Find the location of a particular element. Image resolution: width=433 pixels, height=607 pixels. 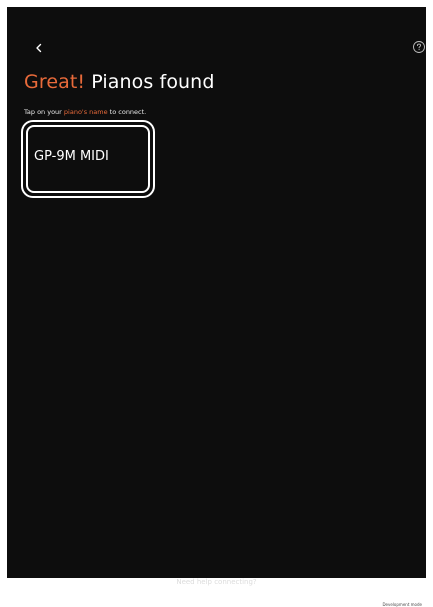

title-accent: Great! is located at coordinates (55, 82).